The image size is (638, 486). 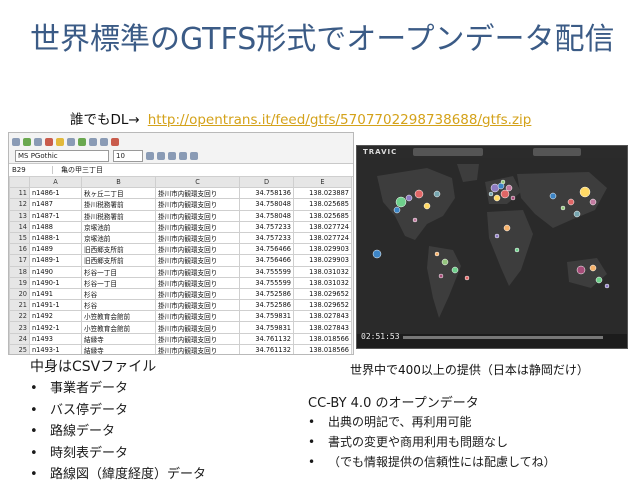 What do you see at coordinates (55, 226) in the screenshot?
I see `table-cell: n1488` at bounding box center [55, 226].